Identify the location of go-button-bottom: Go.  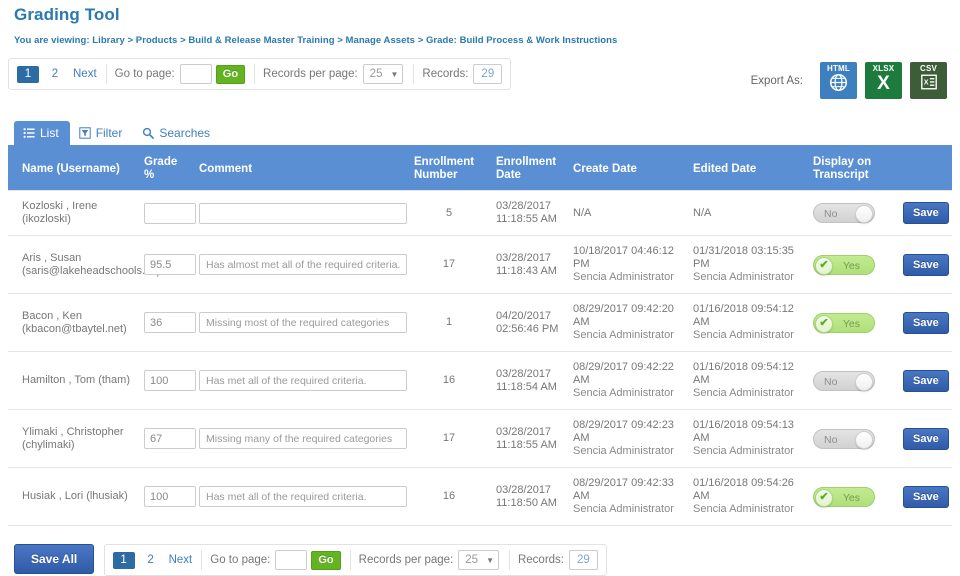
(326, 560).